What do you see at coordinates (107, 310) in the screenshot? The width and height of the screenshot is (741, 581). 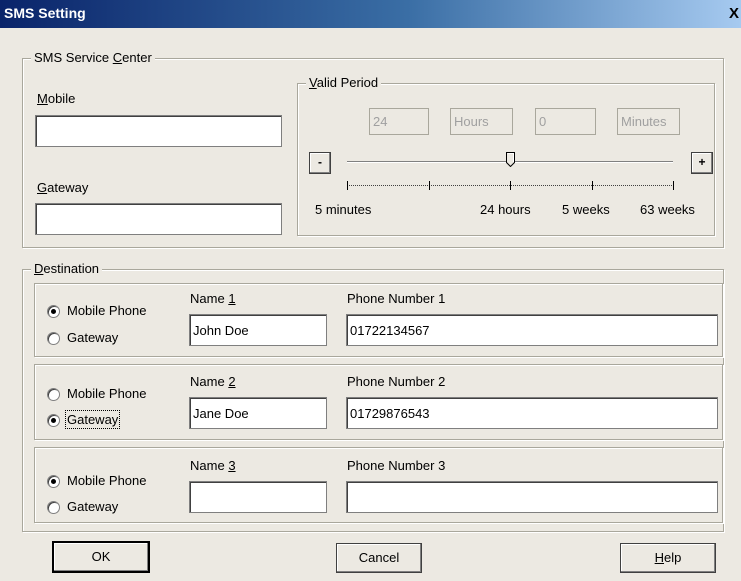 I see `row1-mobile-label: Mobile Phone` at bounding box center [107, 310].